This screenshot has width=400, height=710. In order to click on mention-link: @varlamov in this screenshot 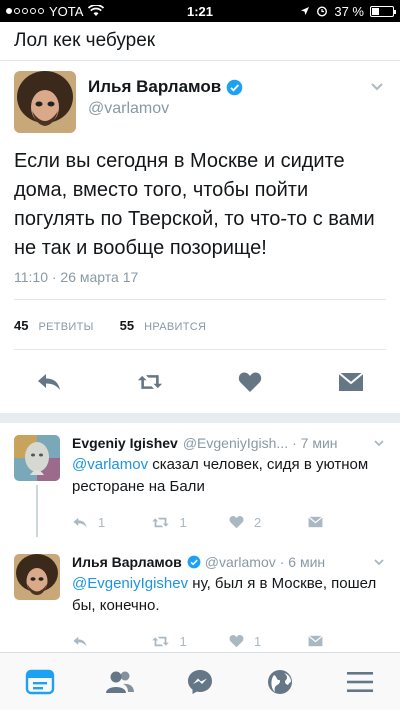, I will do `click(110, 464)`.